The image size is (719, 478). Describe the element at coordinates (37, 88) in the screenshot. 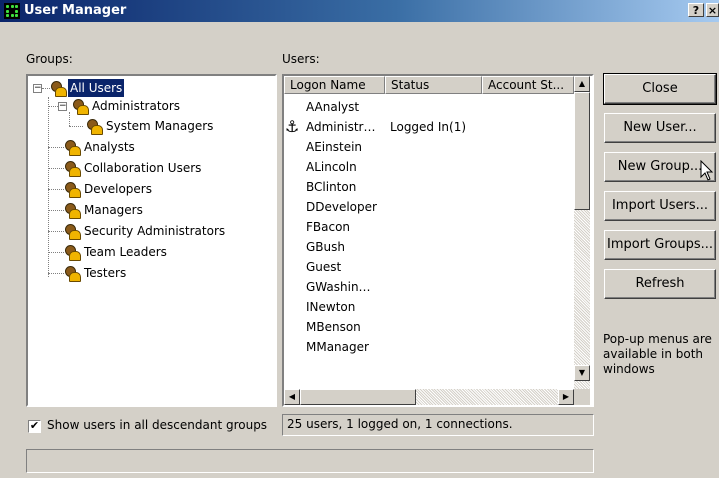

I see `expander-all-users: −` at that location.